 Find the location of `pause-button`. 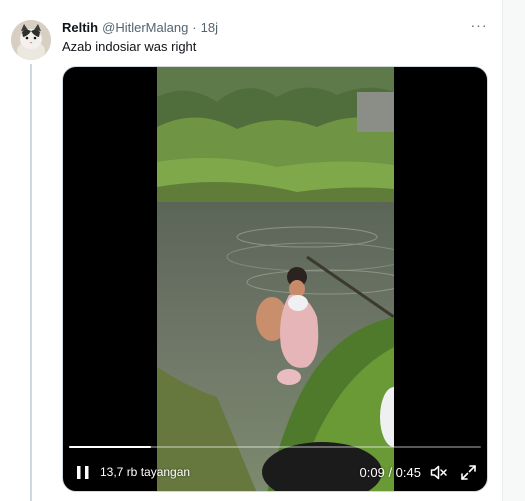

pause-button is located at coordinates (83, 472).